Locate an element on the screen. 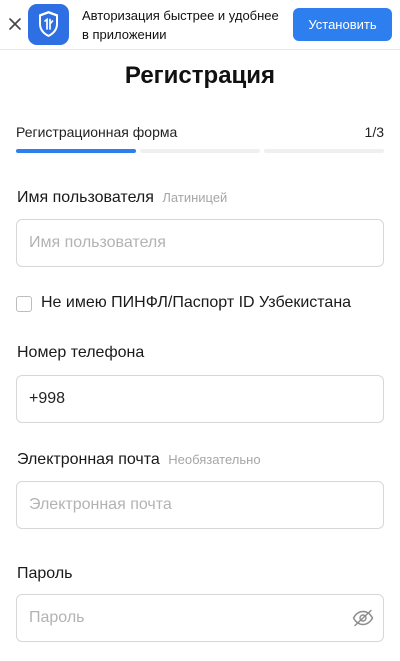  step-indicator: Регистрационная форма 1/3 is located at coordinates (200, 134).